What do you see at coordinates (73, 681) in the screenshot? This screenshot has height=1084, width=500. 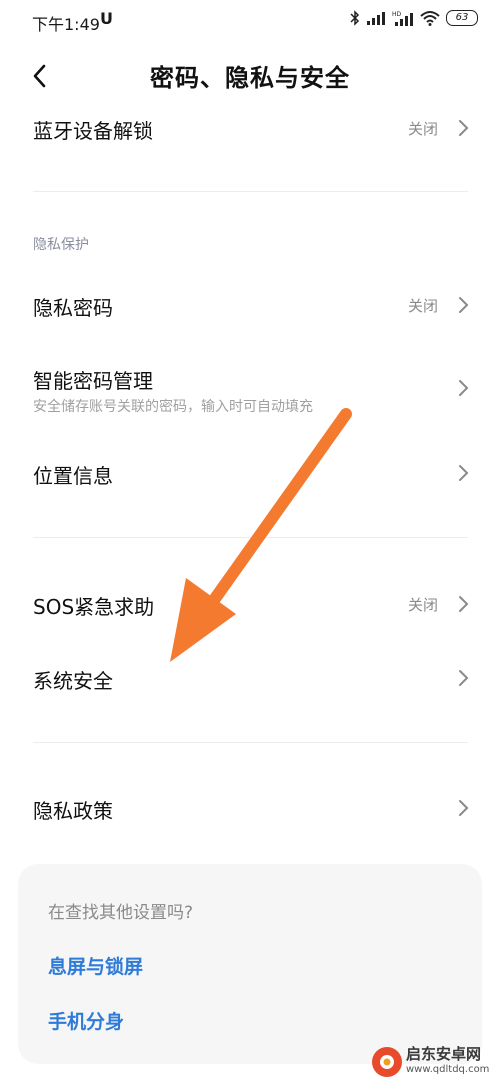 I see `row-title: 系统安全` at bounding box center [73, 681].